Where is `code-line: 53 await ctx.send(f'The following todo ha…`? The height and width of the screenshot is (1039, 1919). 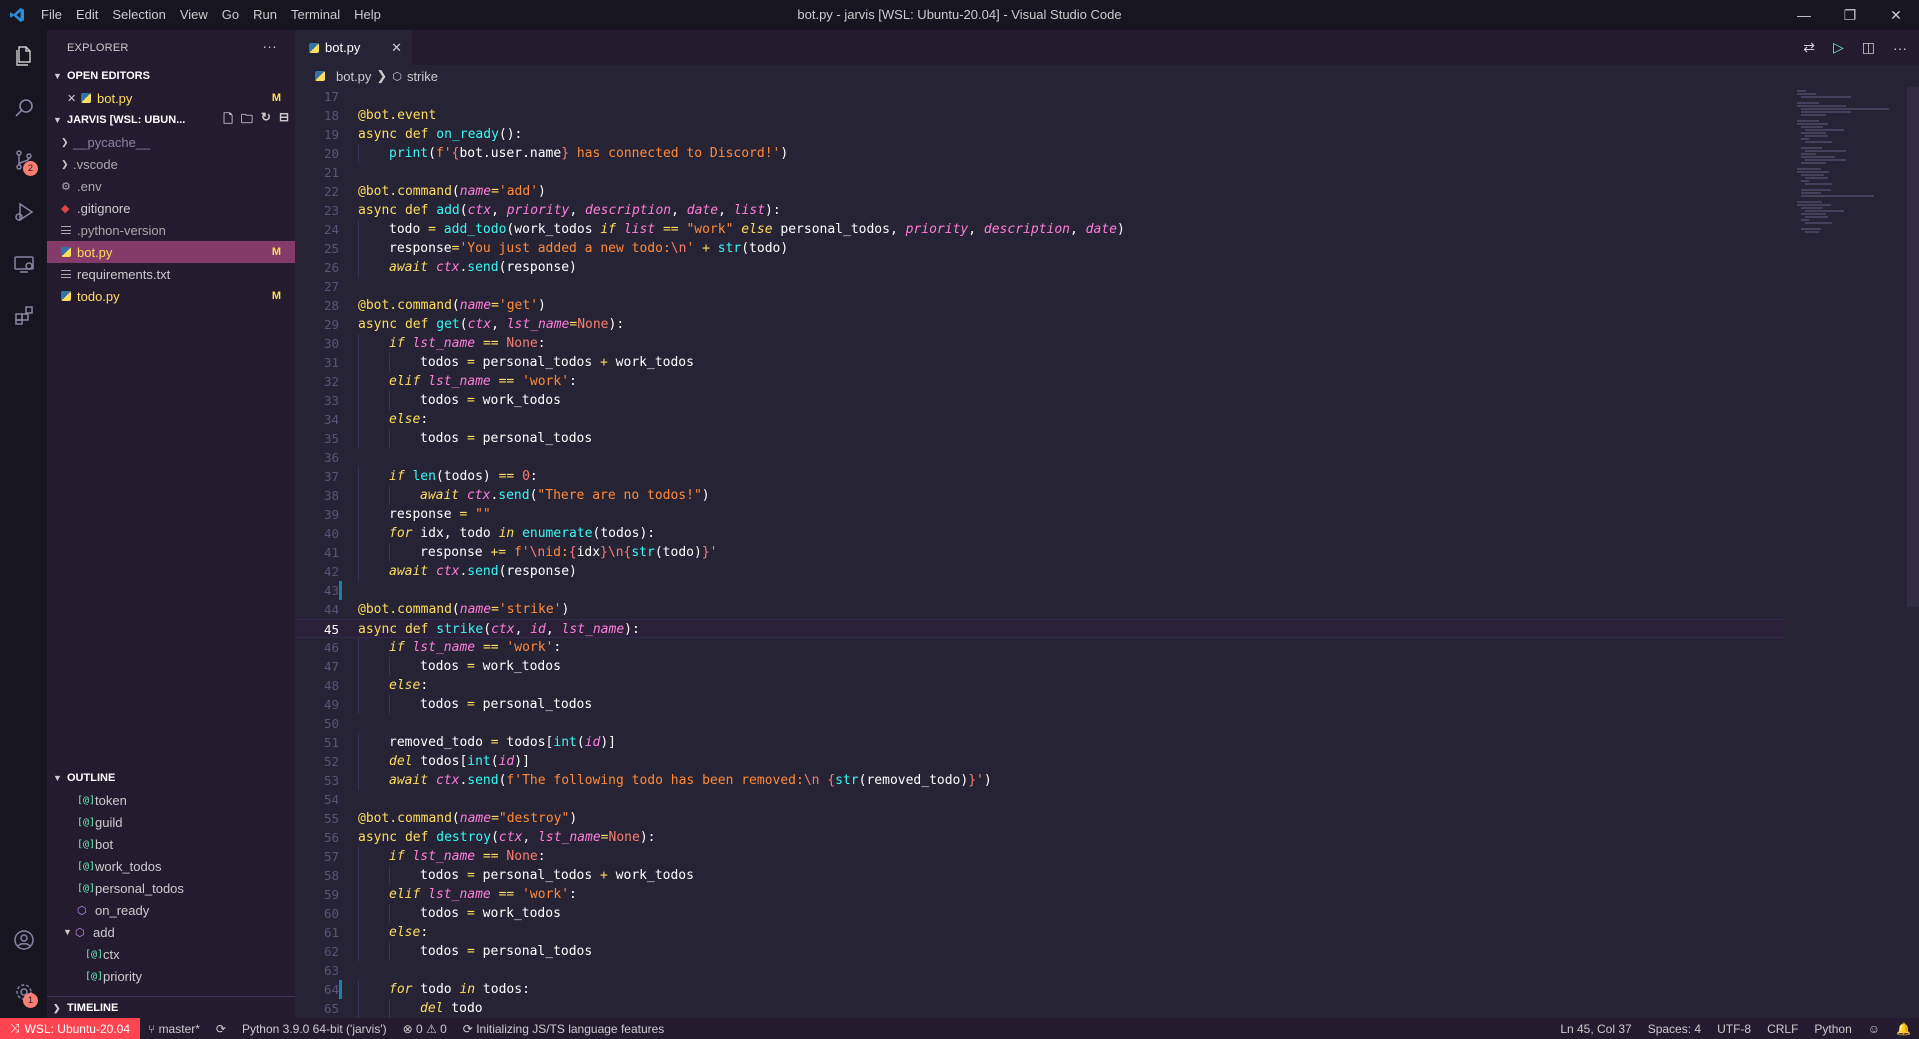 code-line: 53 await ctx.send(f'The following todo ha… is located at coordinates (1040, 780).